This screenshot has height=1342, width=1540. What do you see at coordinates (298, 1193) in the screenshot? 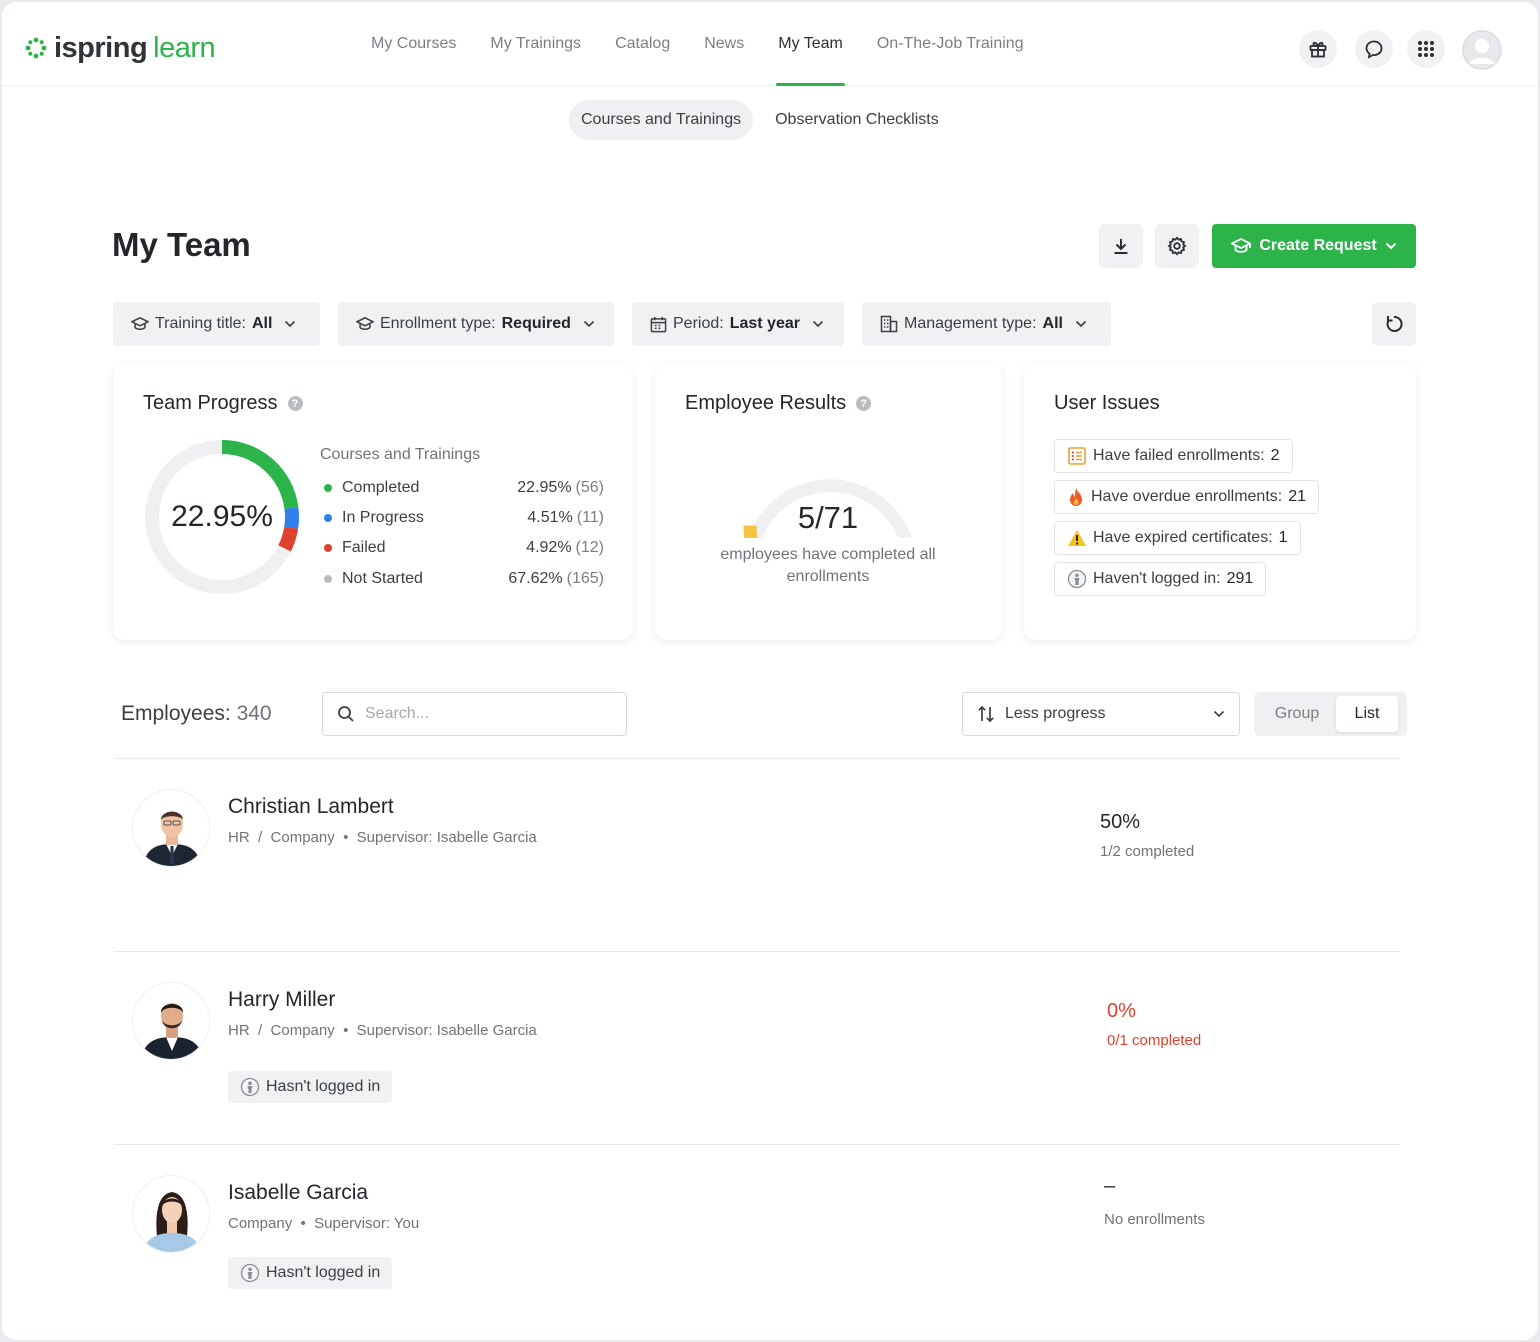
I see `employee-name: Isabelle Garcia` at bounding box center [298, 1193].